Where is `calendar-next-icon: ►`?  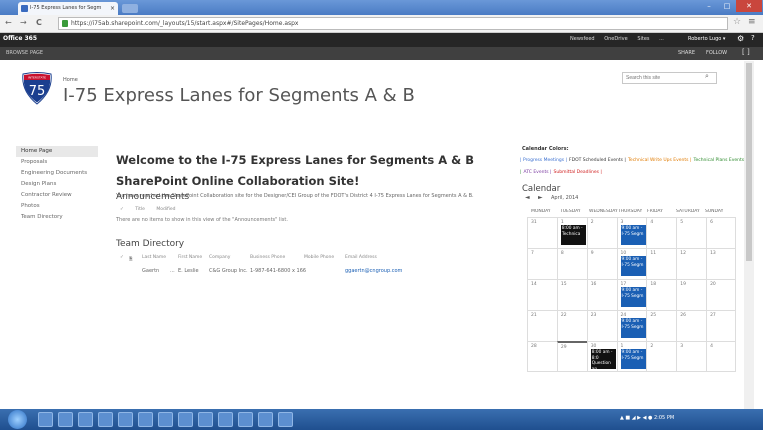
calendar-next-icon: ► is located at coordinates (540, 197).